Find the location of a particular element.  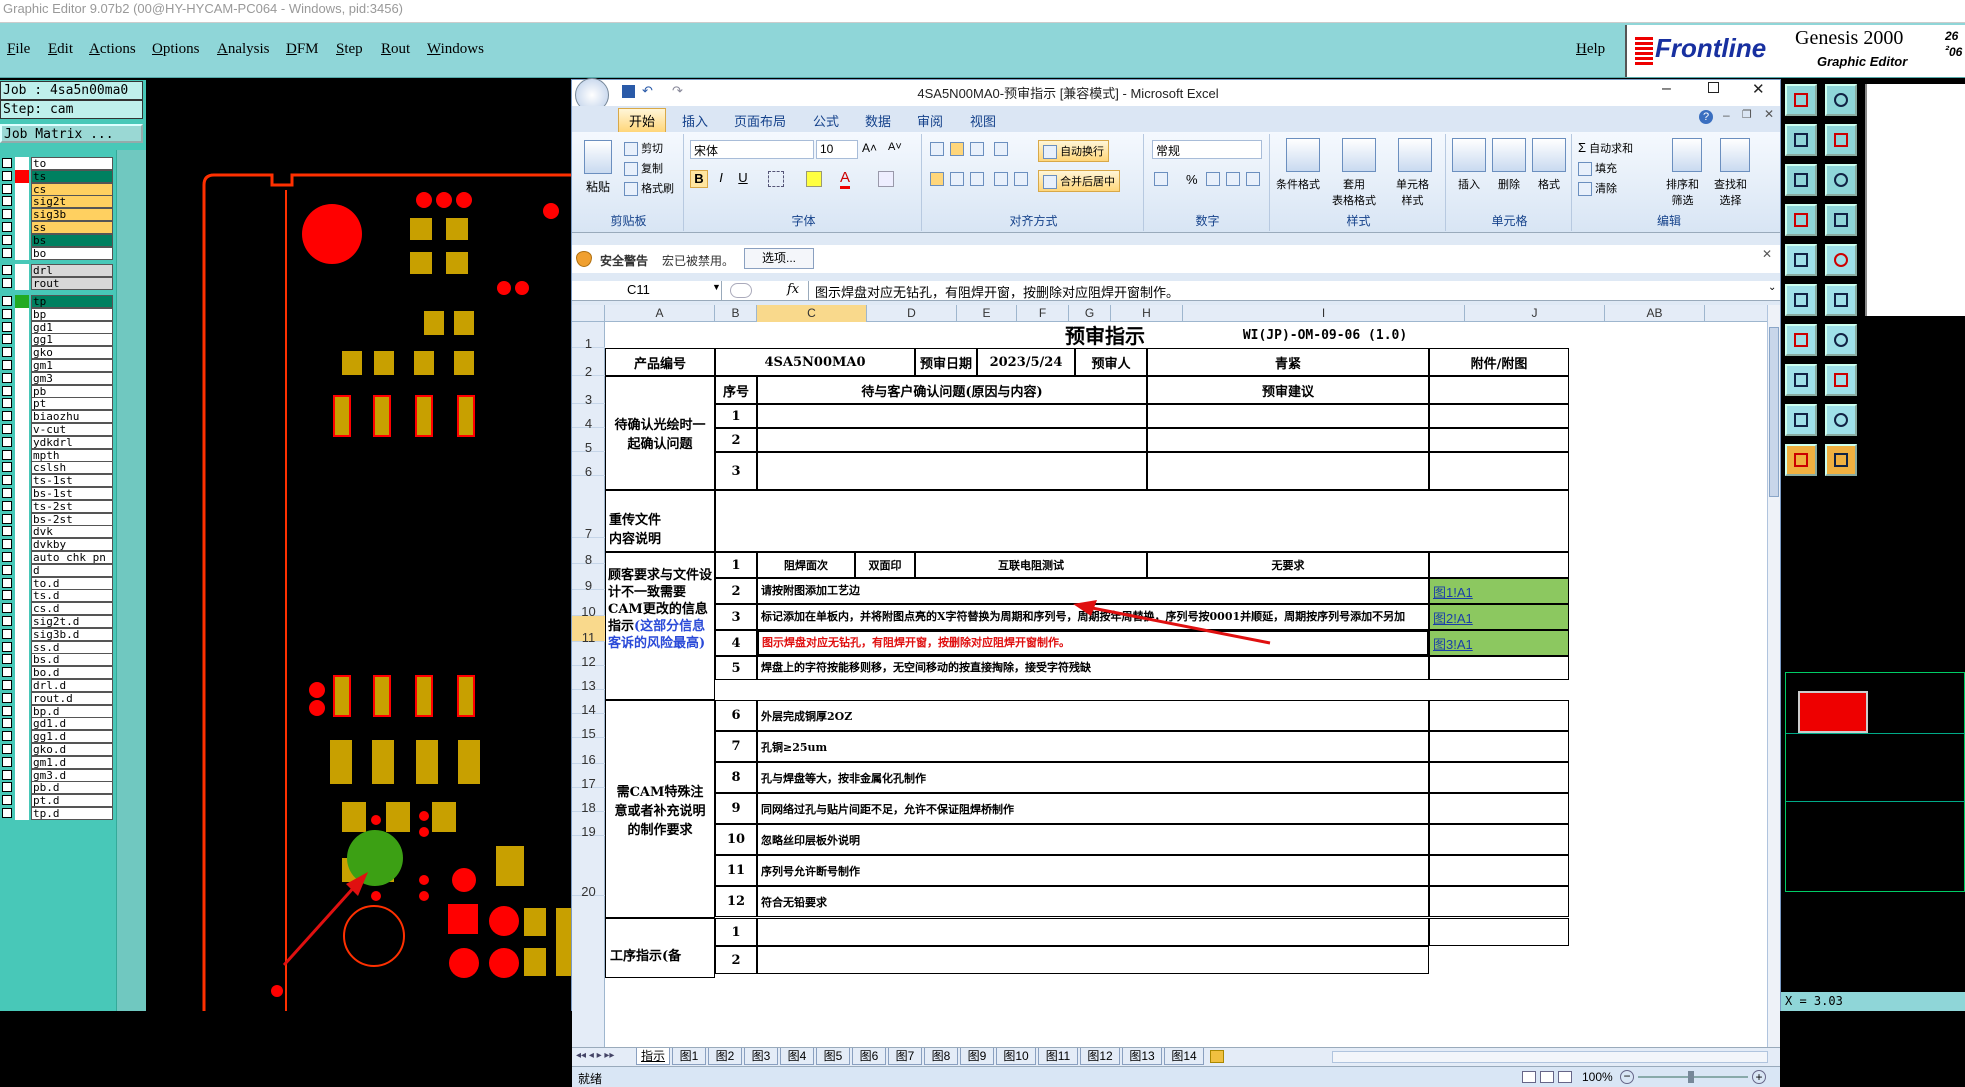

mini-map is located at coordinates (1875, 782).